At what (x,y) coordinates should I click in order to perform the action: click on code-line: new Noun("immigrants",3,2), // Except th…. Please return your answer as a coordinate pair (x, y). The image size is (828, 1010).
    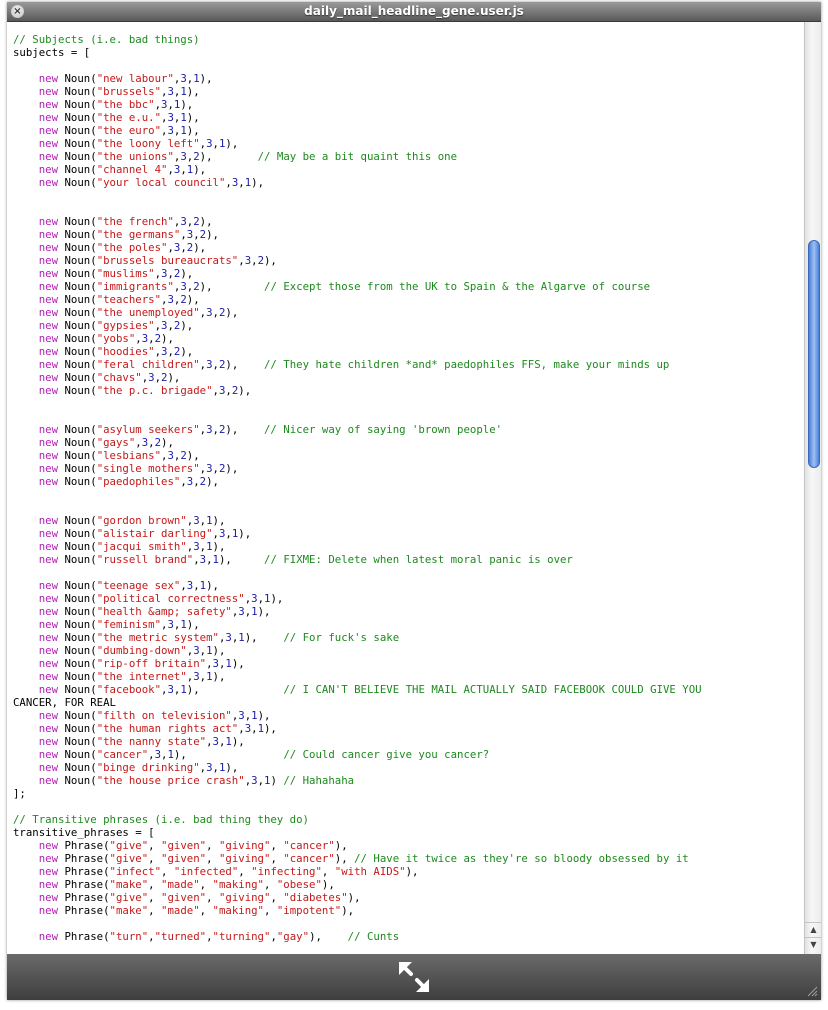
    Looking at the image, I should click on (344, 286).